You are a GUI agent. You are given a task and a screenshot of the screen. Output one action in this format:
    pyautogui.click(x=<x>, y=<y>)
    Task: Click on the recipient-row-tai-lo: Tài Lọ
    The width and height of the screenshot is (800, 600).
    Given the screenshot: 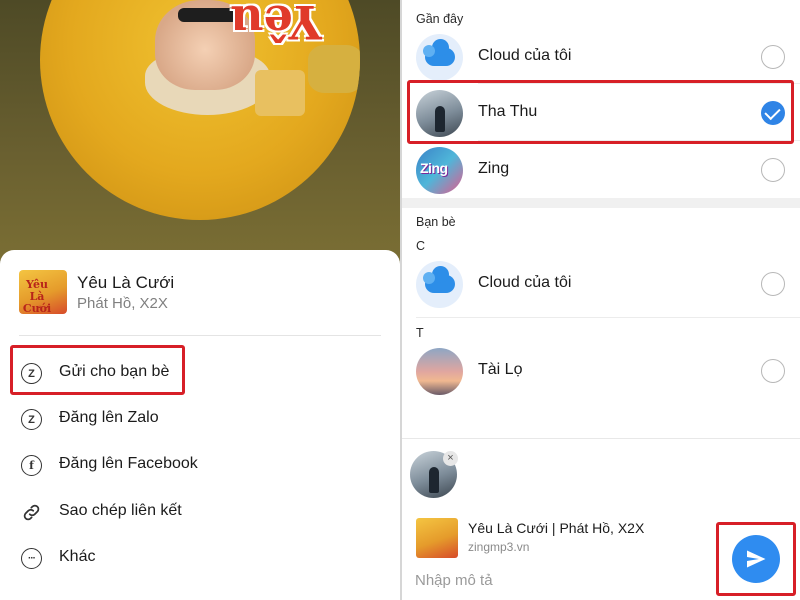 What is the action you would take?
    pyautogui.click(x=601, y=371)
    